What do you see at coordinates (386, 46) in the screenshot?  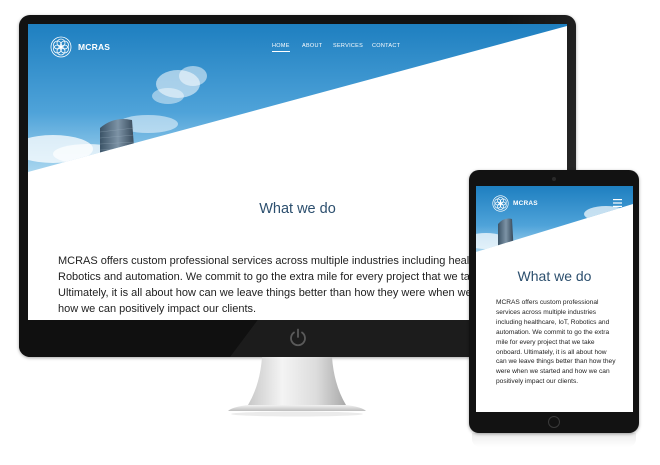 I see `nav-contact: CONTACT` at bounding box center [386, 46].